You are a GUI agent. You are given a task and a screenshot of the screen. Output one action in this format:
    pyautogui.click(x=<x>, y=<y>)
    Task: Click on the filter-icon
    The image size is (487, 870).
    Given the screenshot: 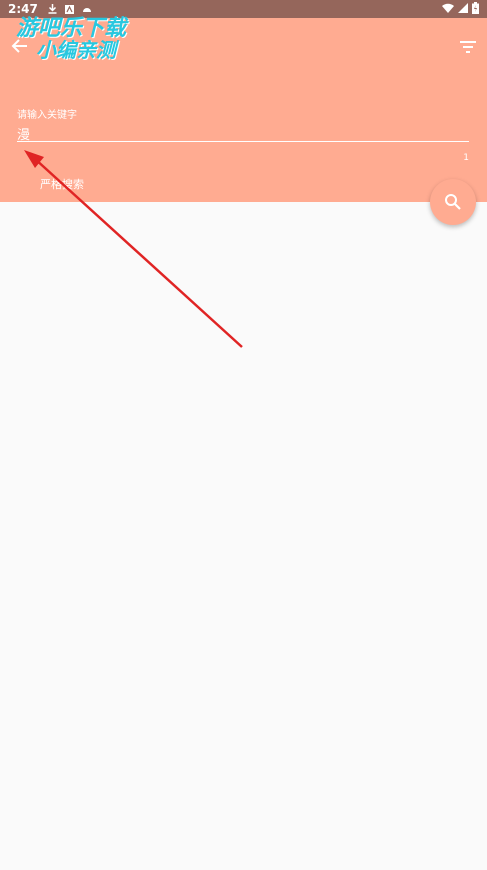 What is the action you would take?
    pyautogui.click(x=468, y=47)
    